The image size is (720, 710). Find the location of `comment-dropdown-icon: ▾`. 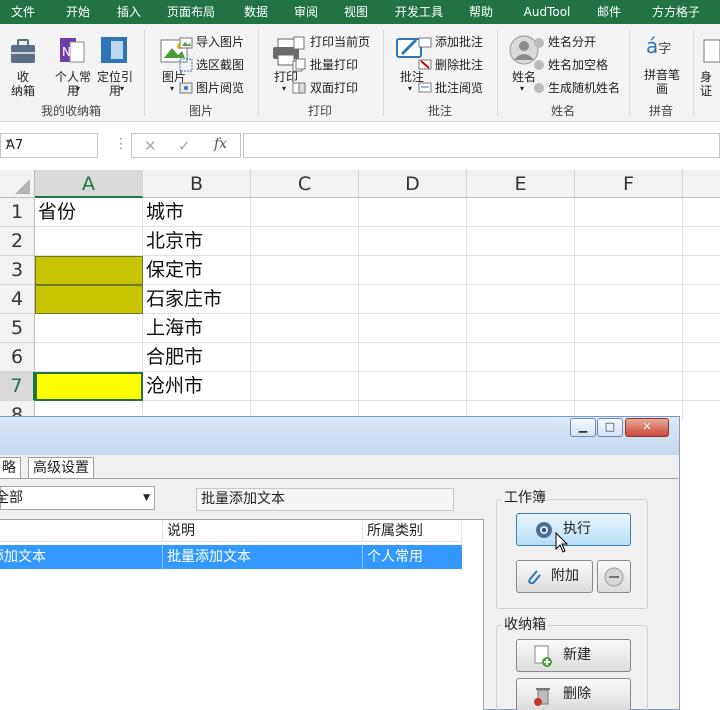

comment-dropdown-icon: ▾ is located at coordinates (410, 88).